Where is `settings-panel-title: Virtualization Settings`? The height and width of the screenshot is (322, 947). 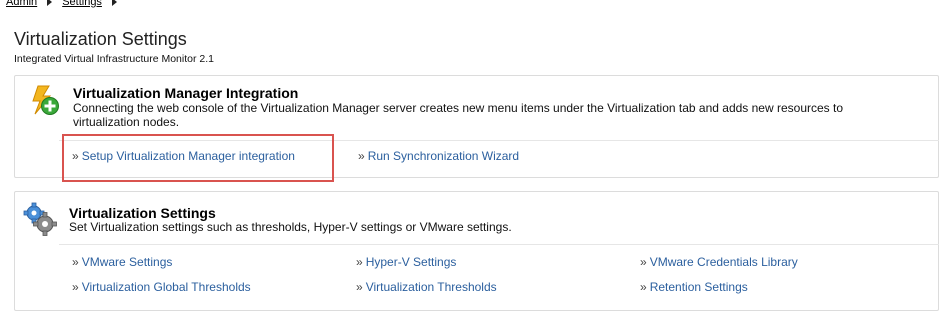
settings-panel-title: Virtualization Settings is located at coordinates (142, 213).